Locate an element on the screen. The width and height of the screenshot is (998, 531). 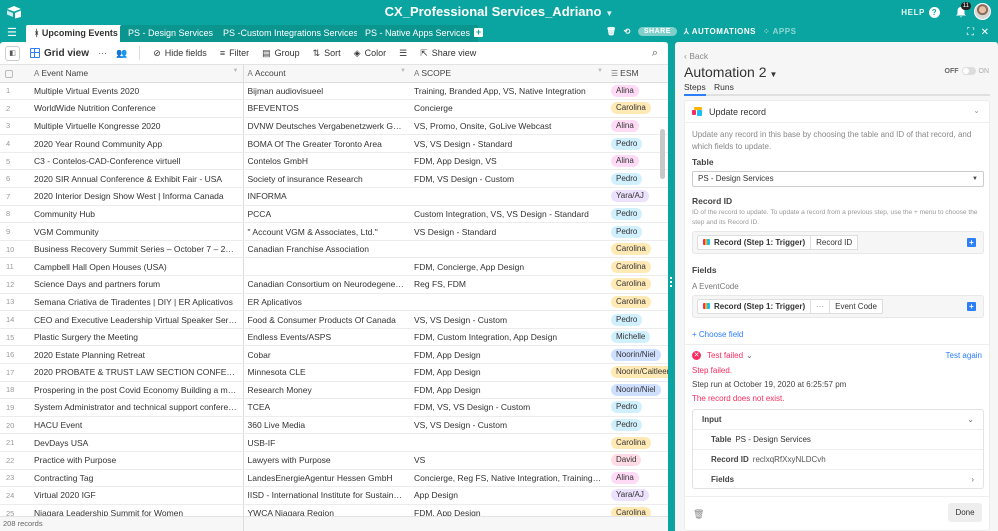
test-status: ✕ Test failed ⌄ is located at coordinates (722, 355).